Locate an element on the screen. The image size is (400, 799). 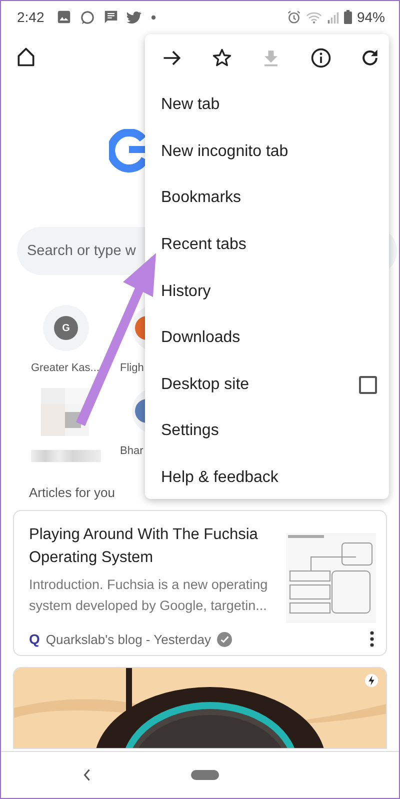
message-icon is located at coordinates (111, 17).